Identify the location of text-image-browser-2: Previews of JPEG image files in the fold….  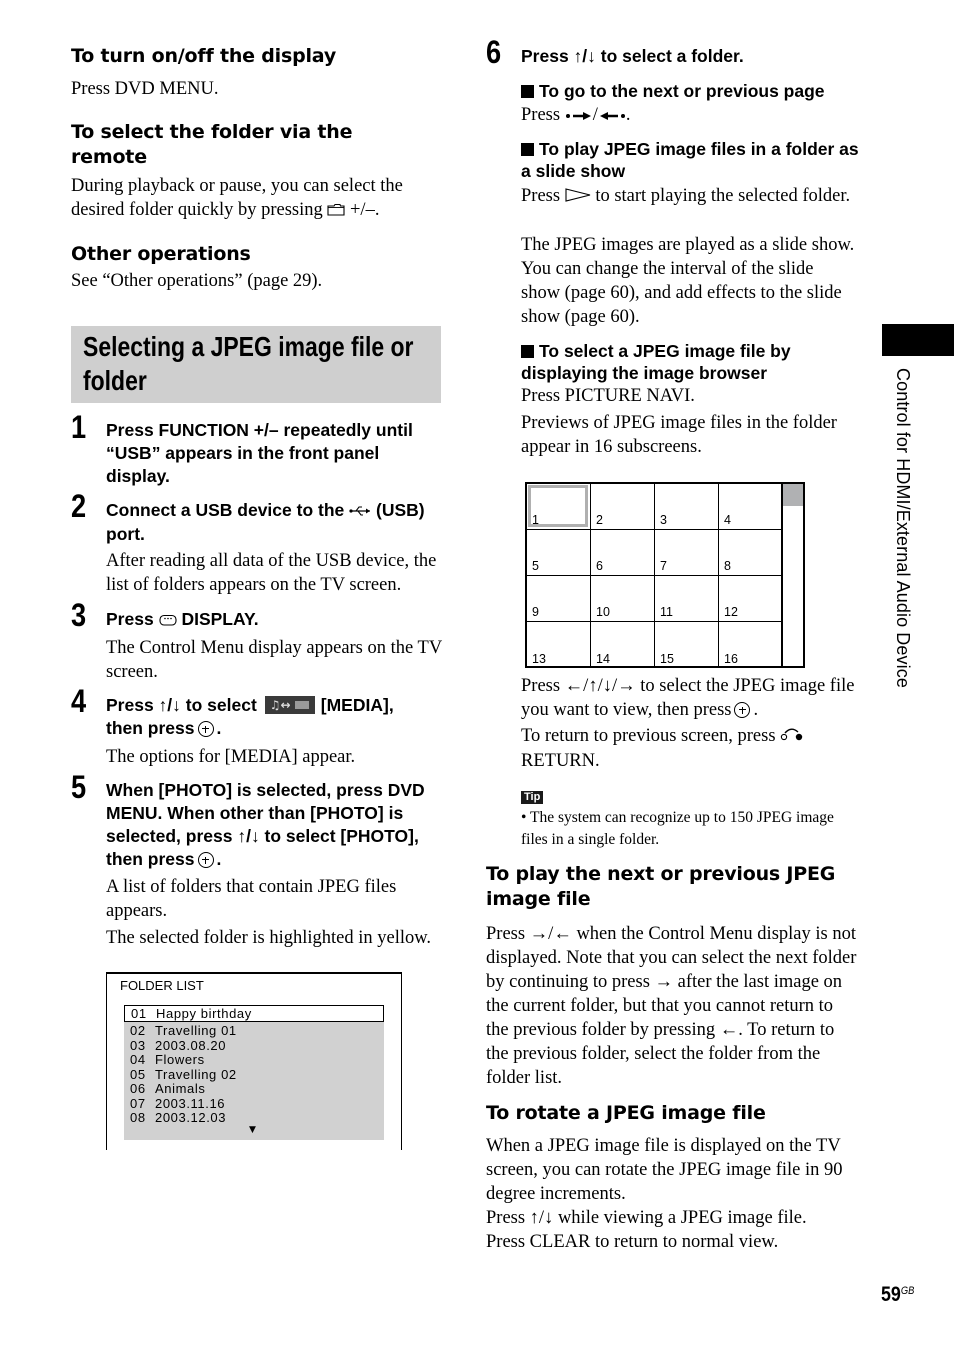
(679, 435).